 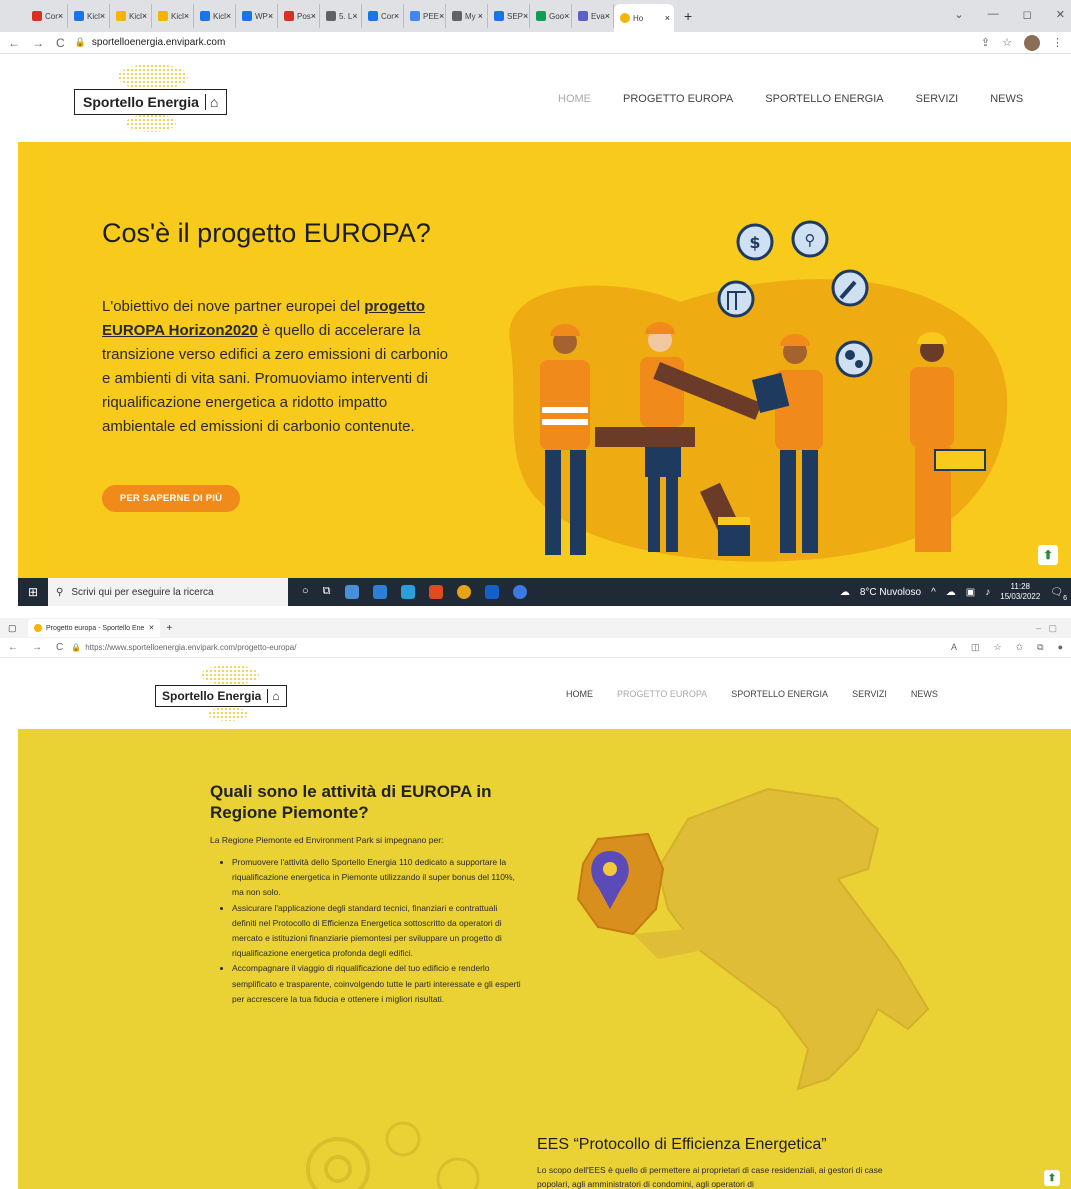 What do you see at coordinates (1027, 14) in the screenshot?
I see `maximize-button: ◻` at bounding box center [1027, 14].